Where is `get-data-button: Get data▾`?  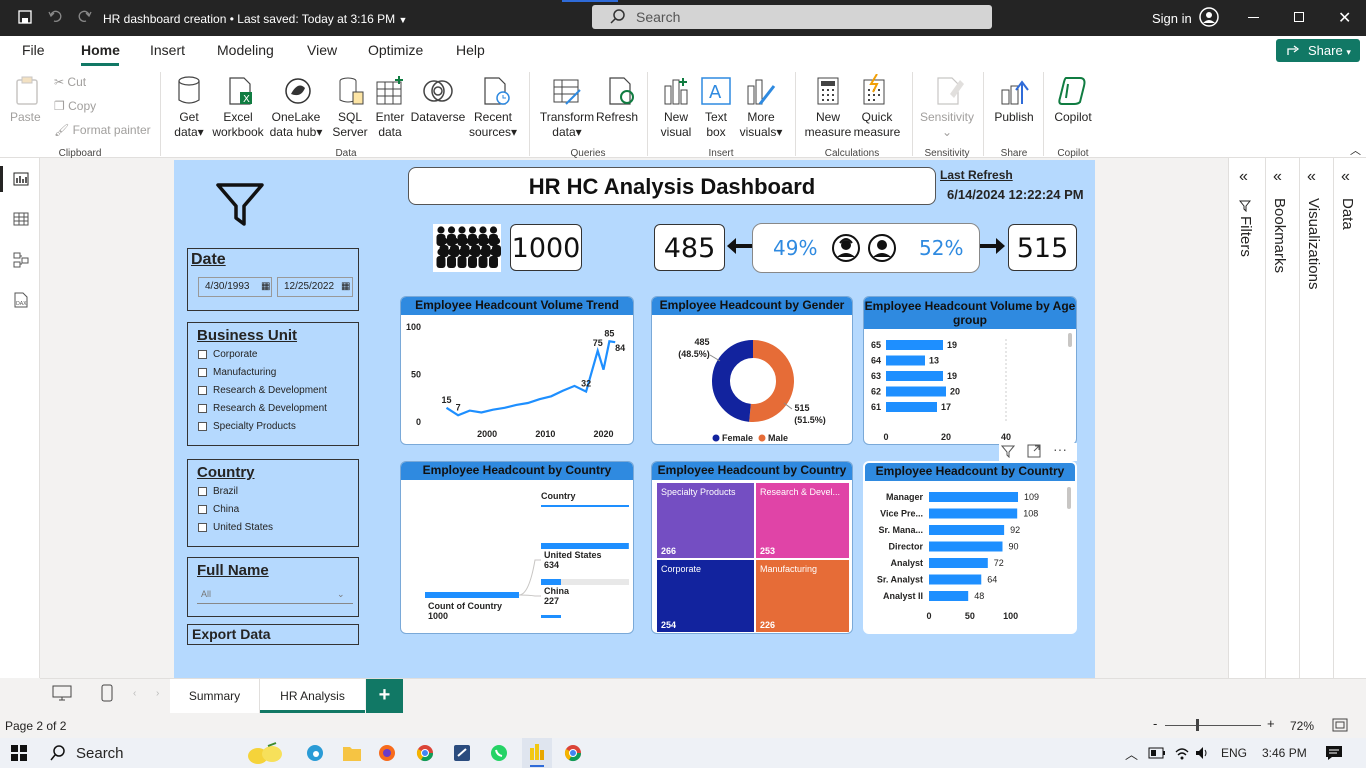
get-data-button: Get data▾ is located at coordinates (189, 125).